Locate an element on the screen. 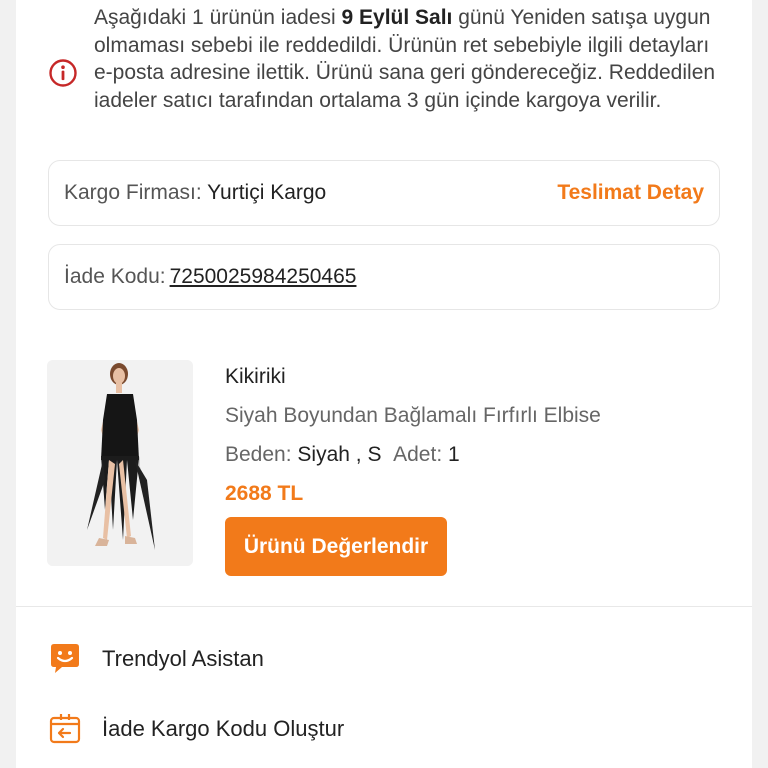 The height and width of the screenshot is (768, 768). qty-label: Adet: is located at coordinates (418, 454).